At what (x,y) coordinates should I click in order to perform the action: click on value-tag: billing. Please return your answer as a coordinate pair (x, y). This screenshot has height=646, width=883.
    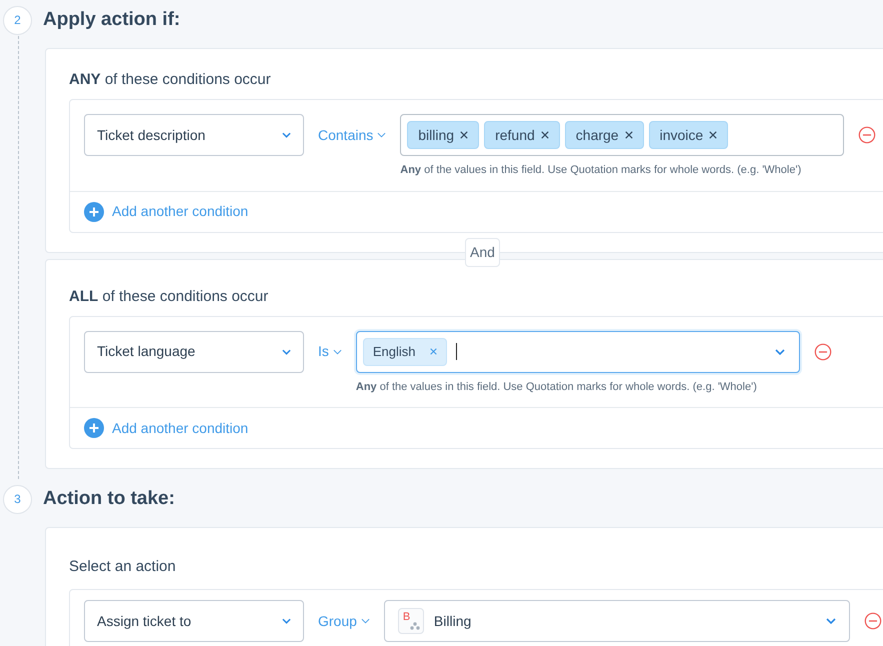
    Looking at the image, I should click on (443, 135).